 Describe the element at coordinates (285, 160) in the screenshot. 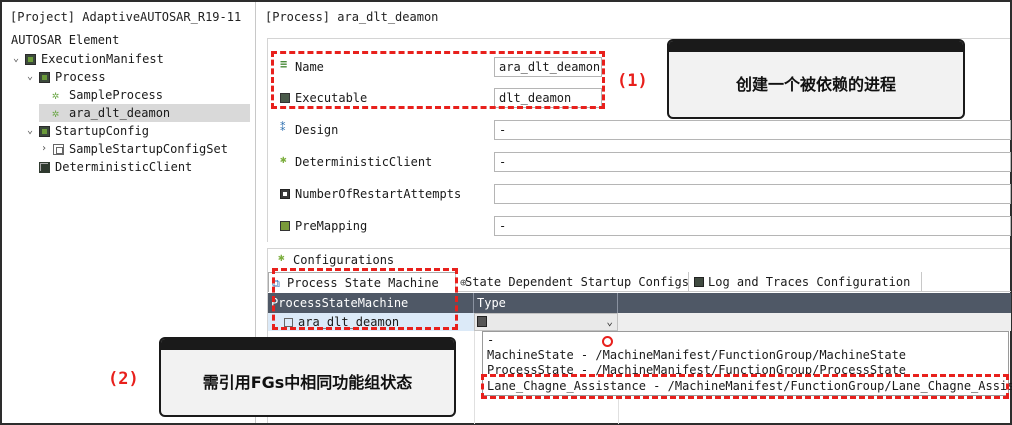

I see `deterministic-icon` at that location.